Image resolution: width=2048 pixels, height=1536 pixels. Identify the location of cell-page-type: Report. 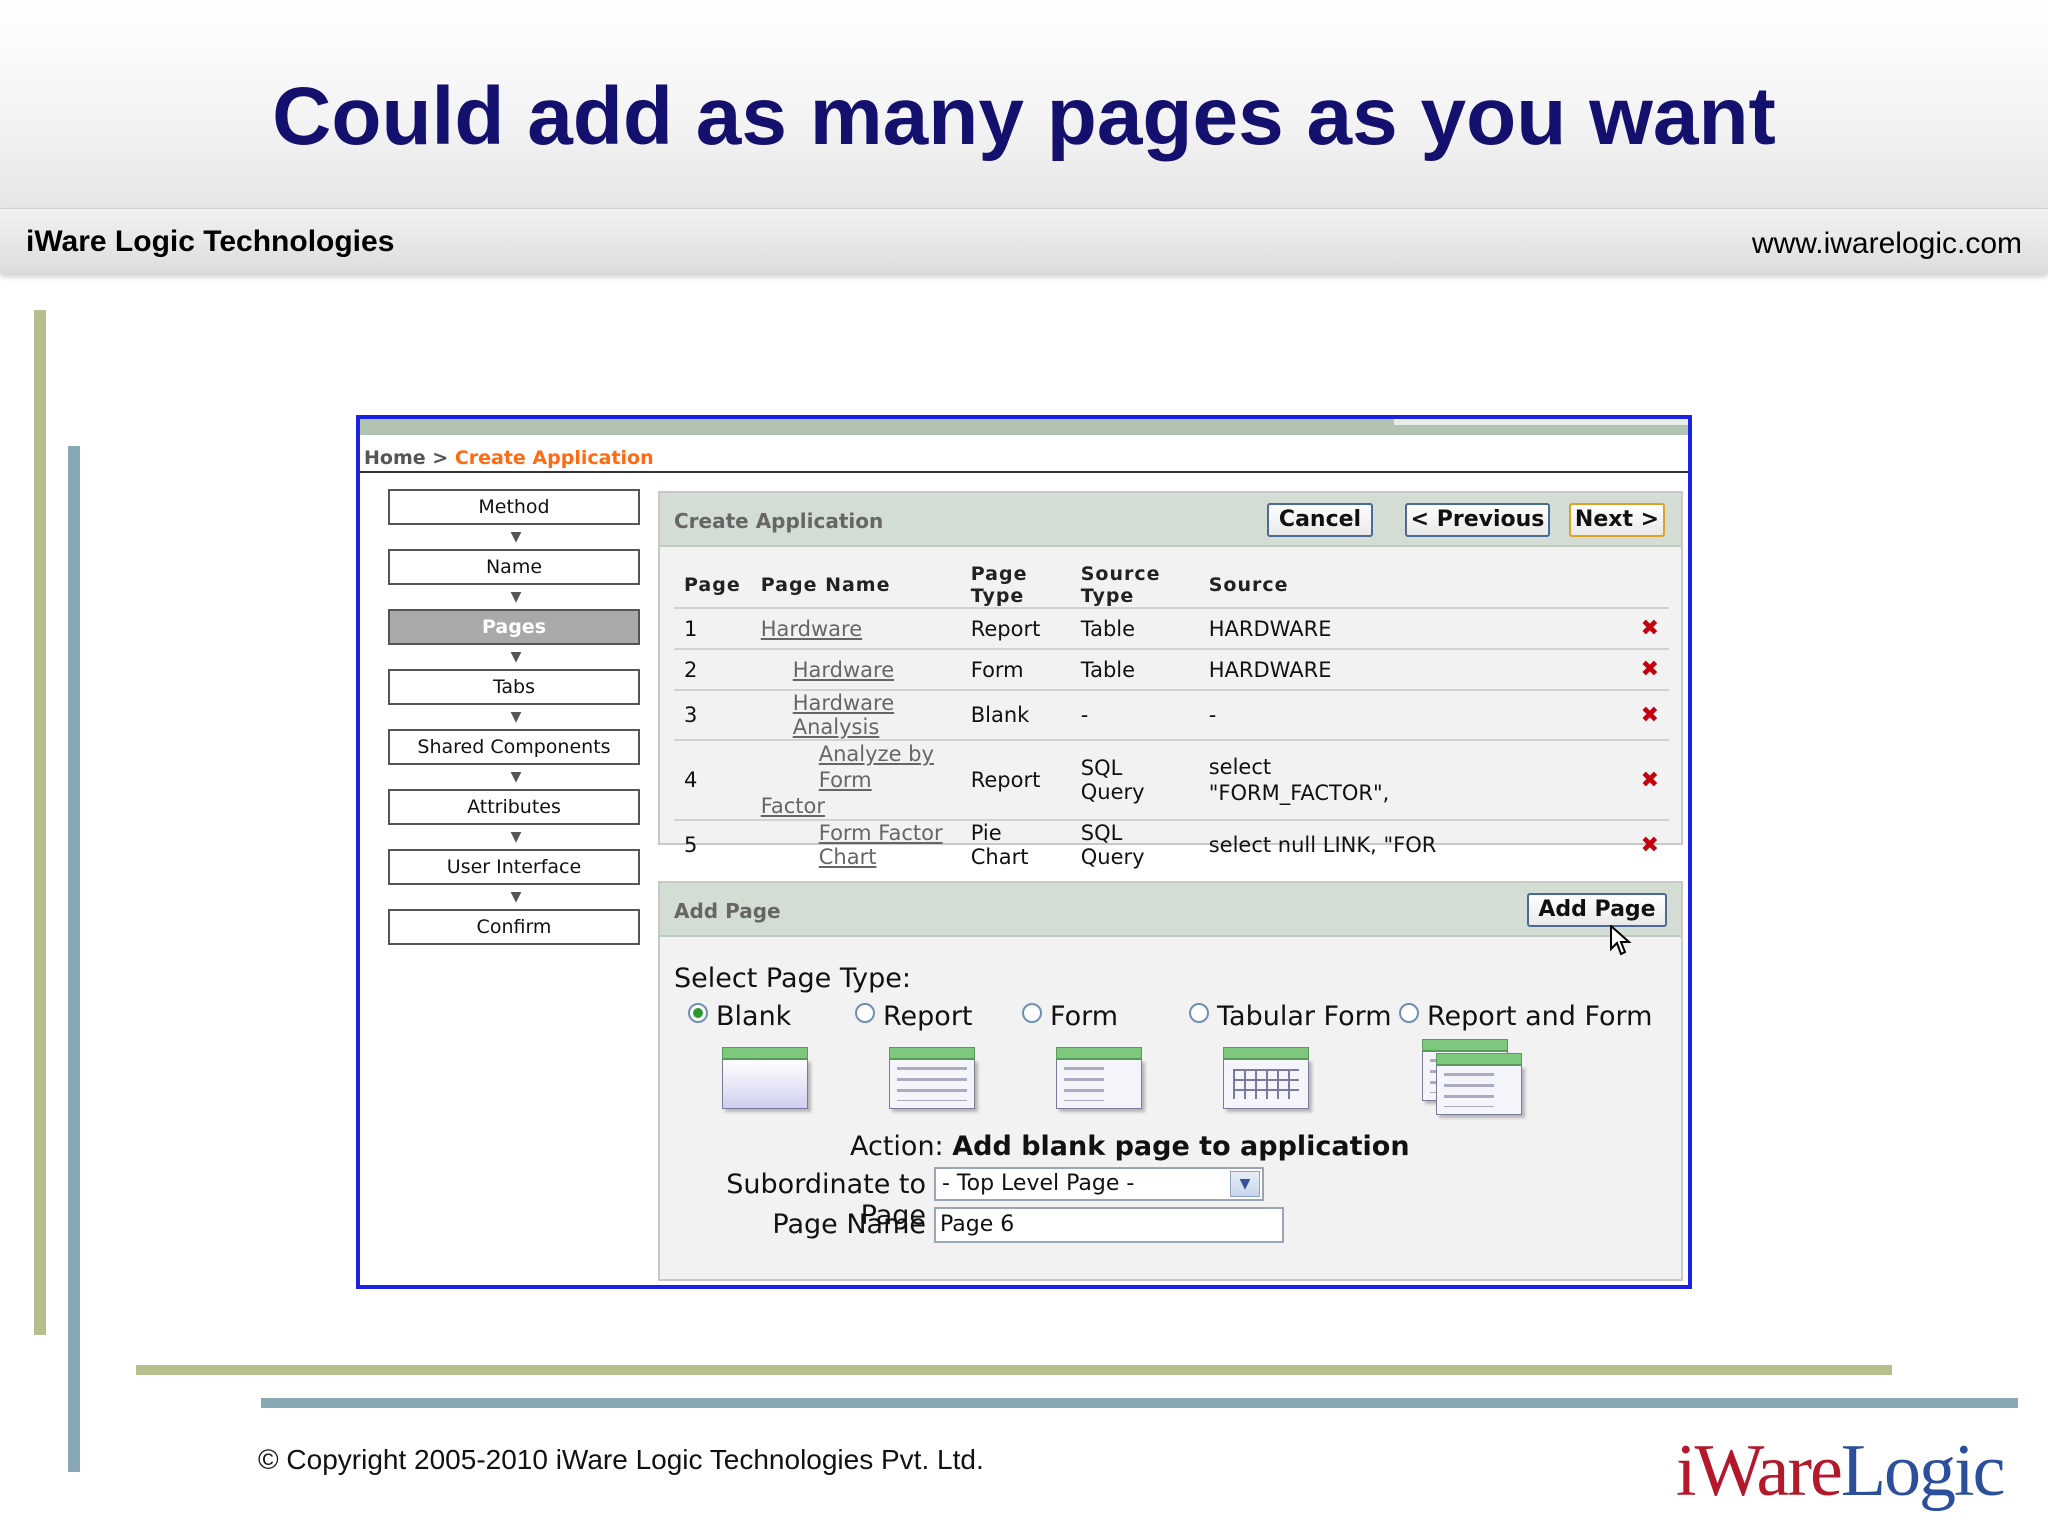
(1015, 628).